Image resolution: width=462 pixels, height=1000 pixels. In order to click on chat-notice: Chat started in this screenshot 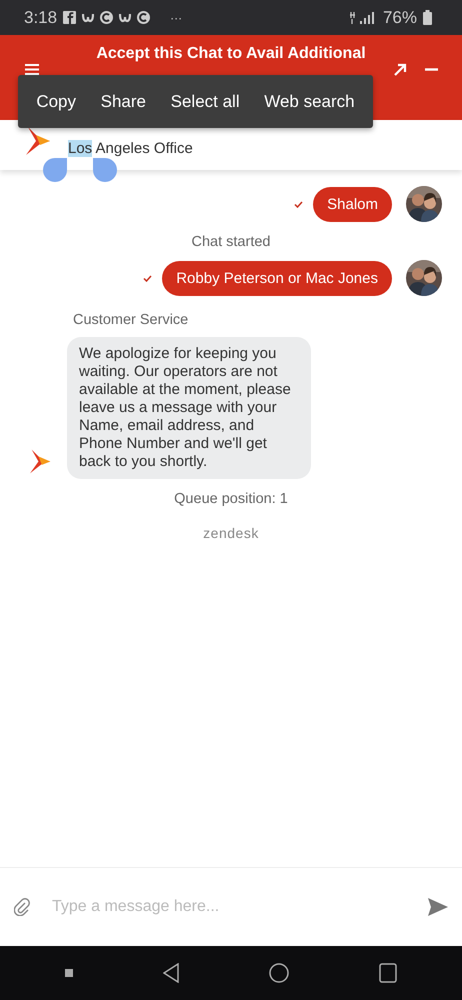, I will do `click(231, 242)`.